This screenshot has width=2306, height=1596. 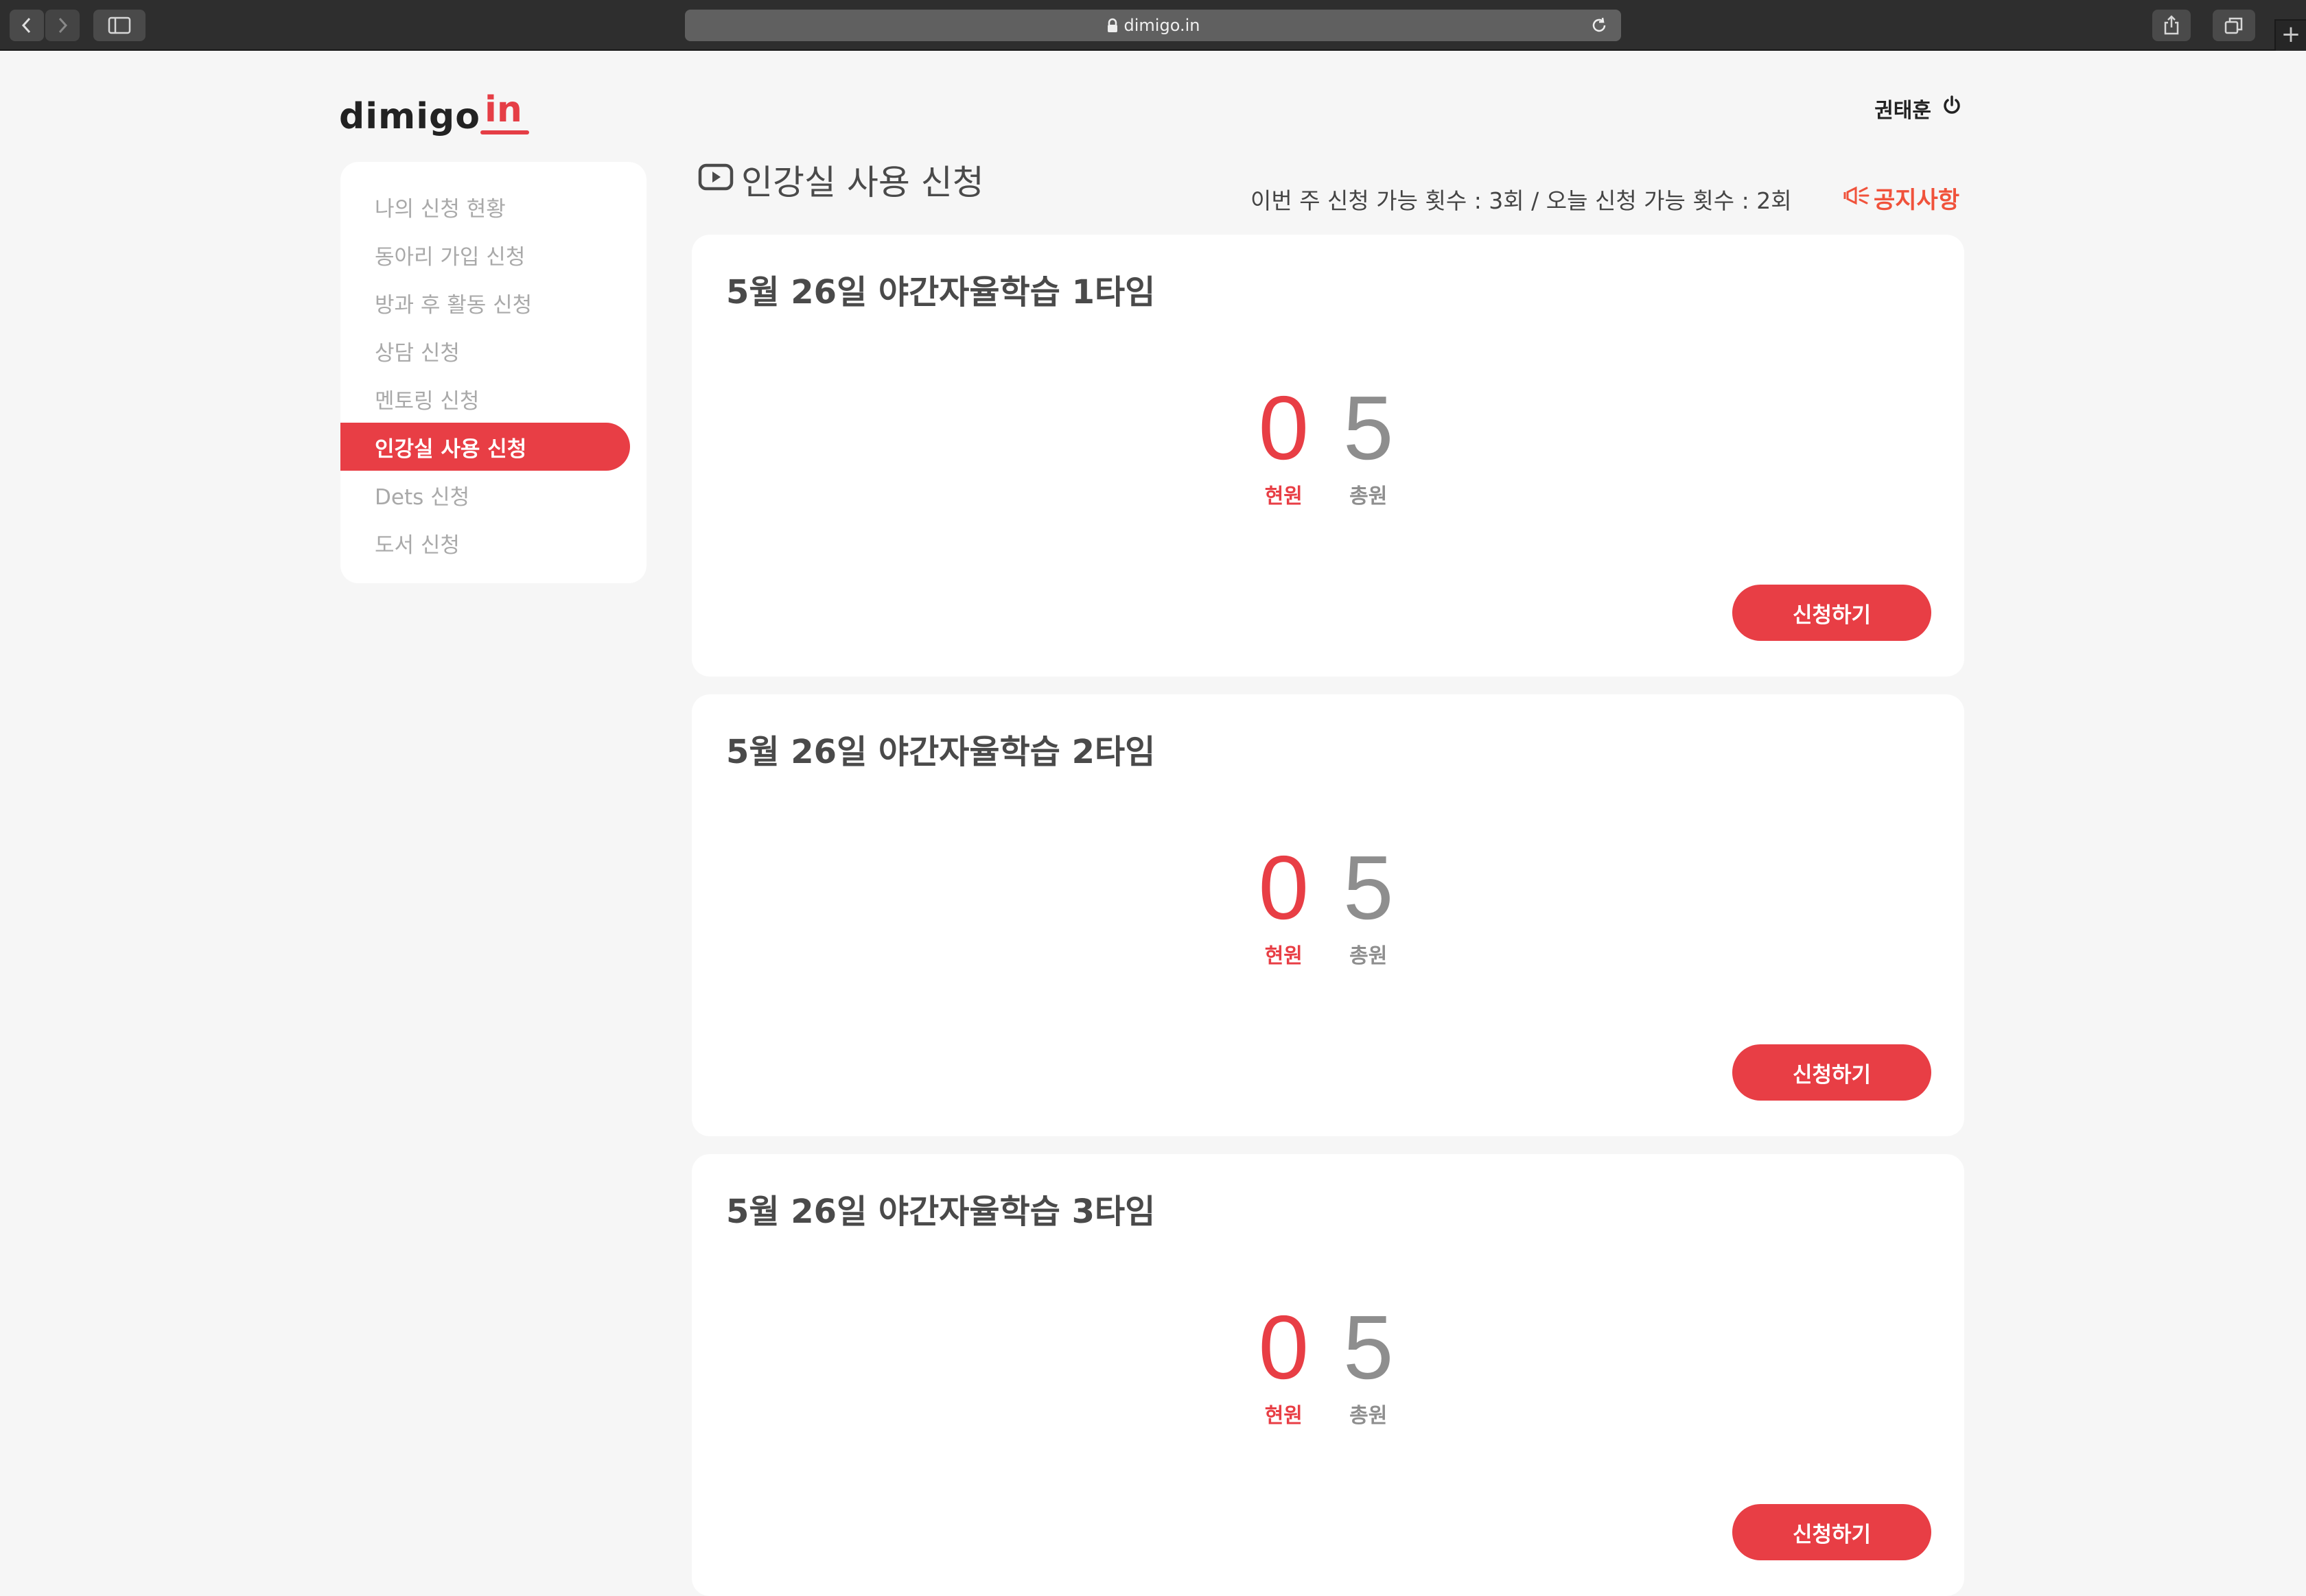 What do you see at coordinates (485, 255) in the screenshot?
I see `sidebar-item-club-join: 동아리 가입 신청` at bounding box center [485, 255].